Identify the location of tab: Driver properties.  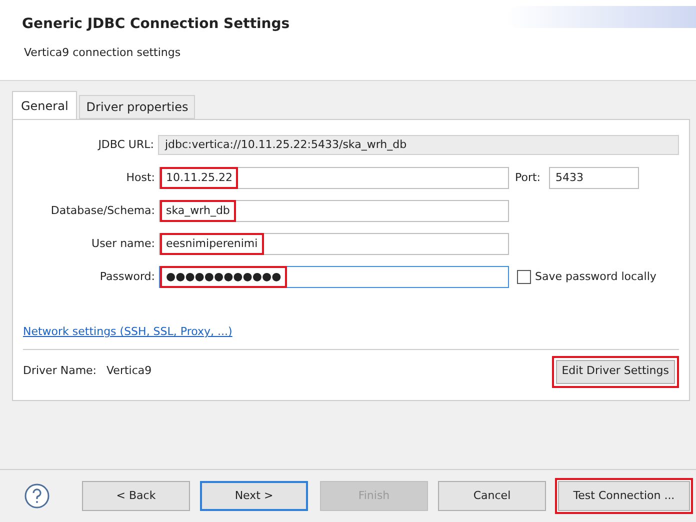
(137, 107).